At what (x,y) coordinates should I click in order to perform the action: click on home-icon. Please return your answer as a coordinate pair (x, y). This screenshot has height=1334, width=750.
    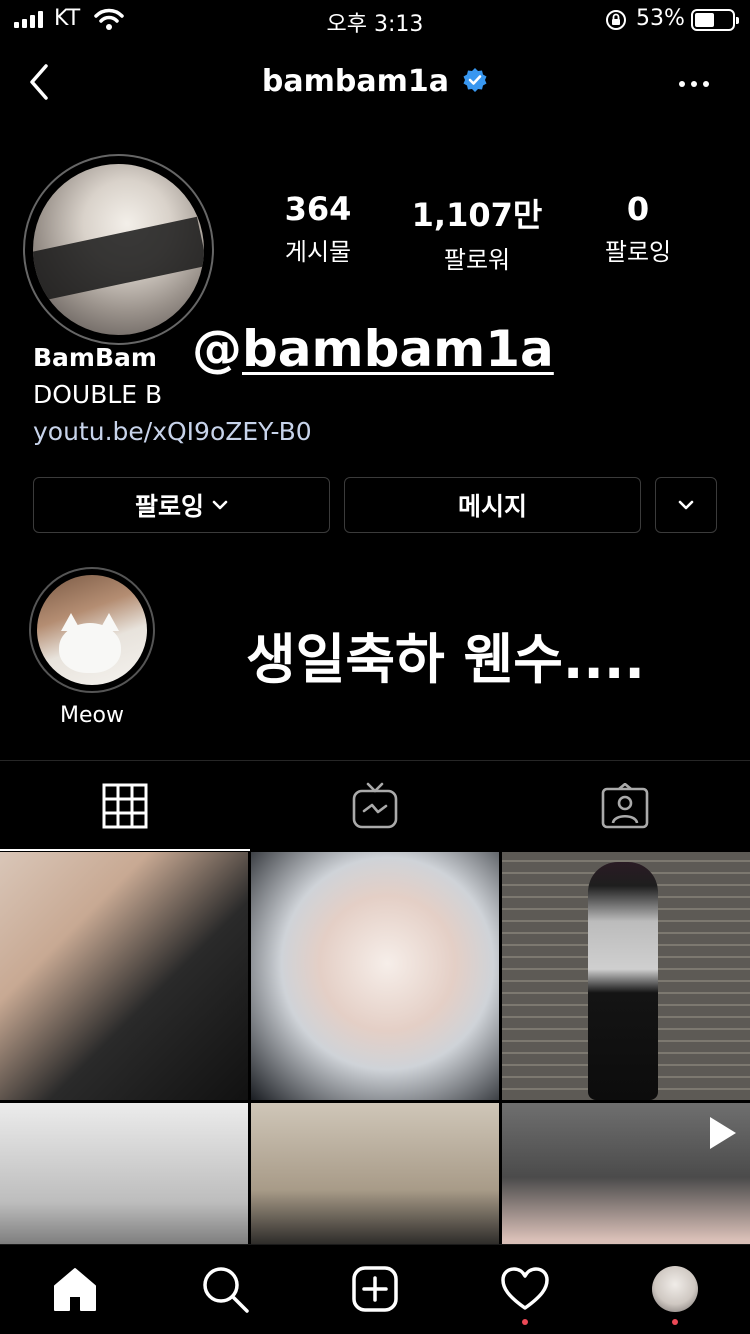
    Looking at the image, I should click on (75, 1289).